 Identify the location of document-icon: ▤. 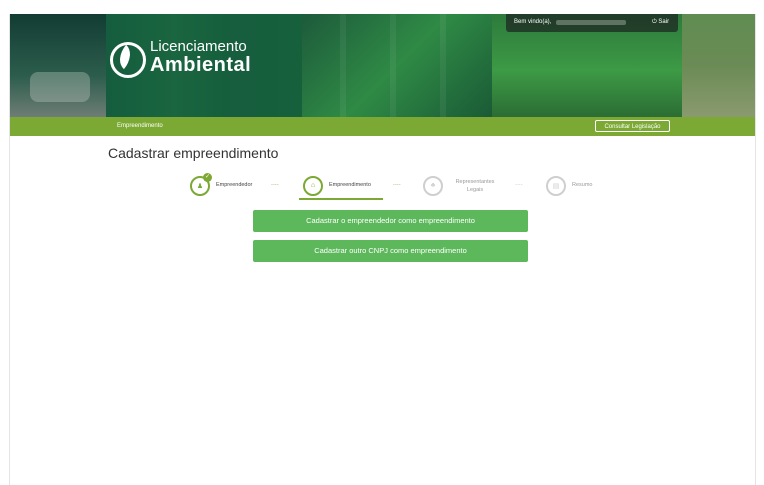
(556, 186).